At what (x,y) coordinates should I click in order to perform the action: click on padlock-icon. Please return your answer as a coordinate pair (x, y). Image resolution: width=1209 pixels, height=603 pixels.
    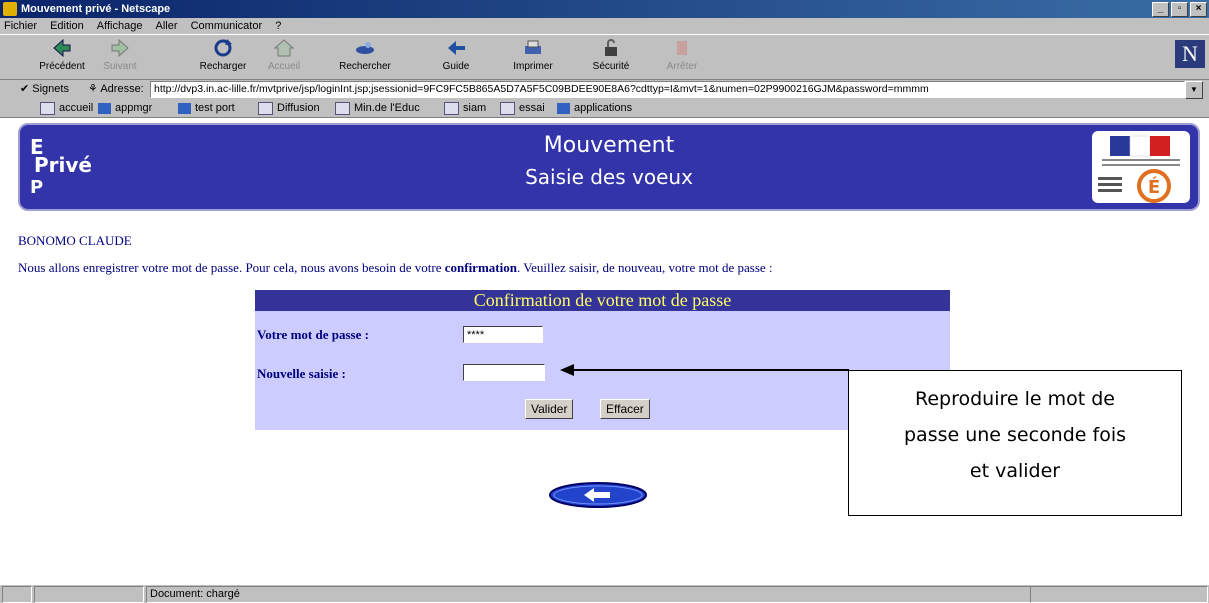
    Looking at the image, I should click on (611, 47).